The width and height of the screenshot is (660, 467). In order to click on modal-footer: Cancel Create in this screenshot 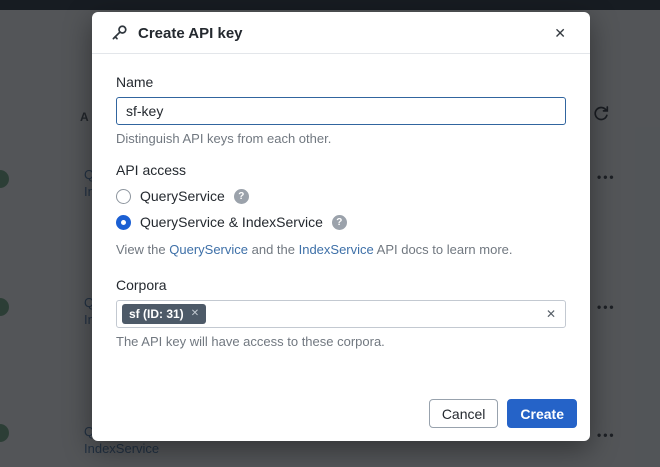, I will do `click(341, 420)`.